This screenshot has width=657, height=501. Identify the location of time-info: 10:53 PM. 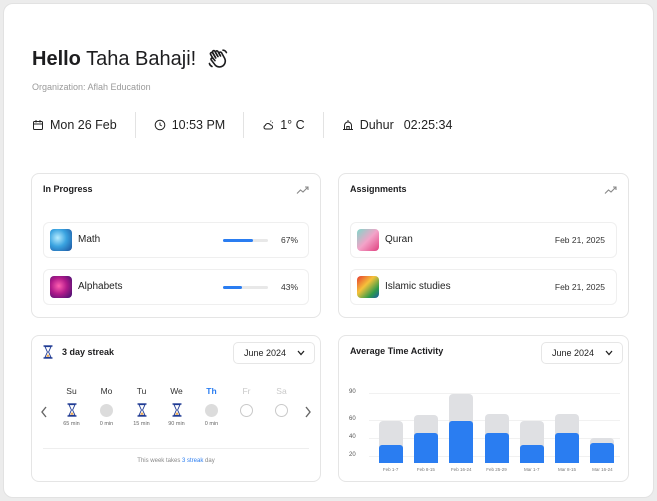
(189, 125).